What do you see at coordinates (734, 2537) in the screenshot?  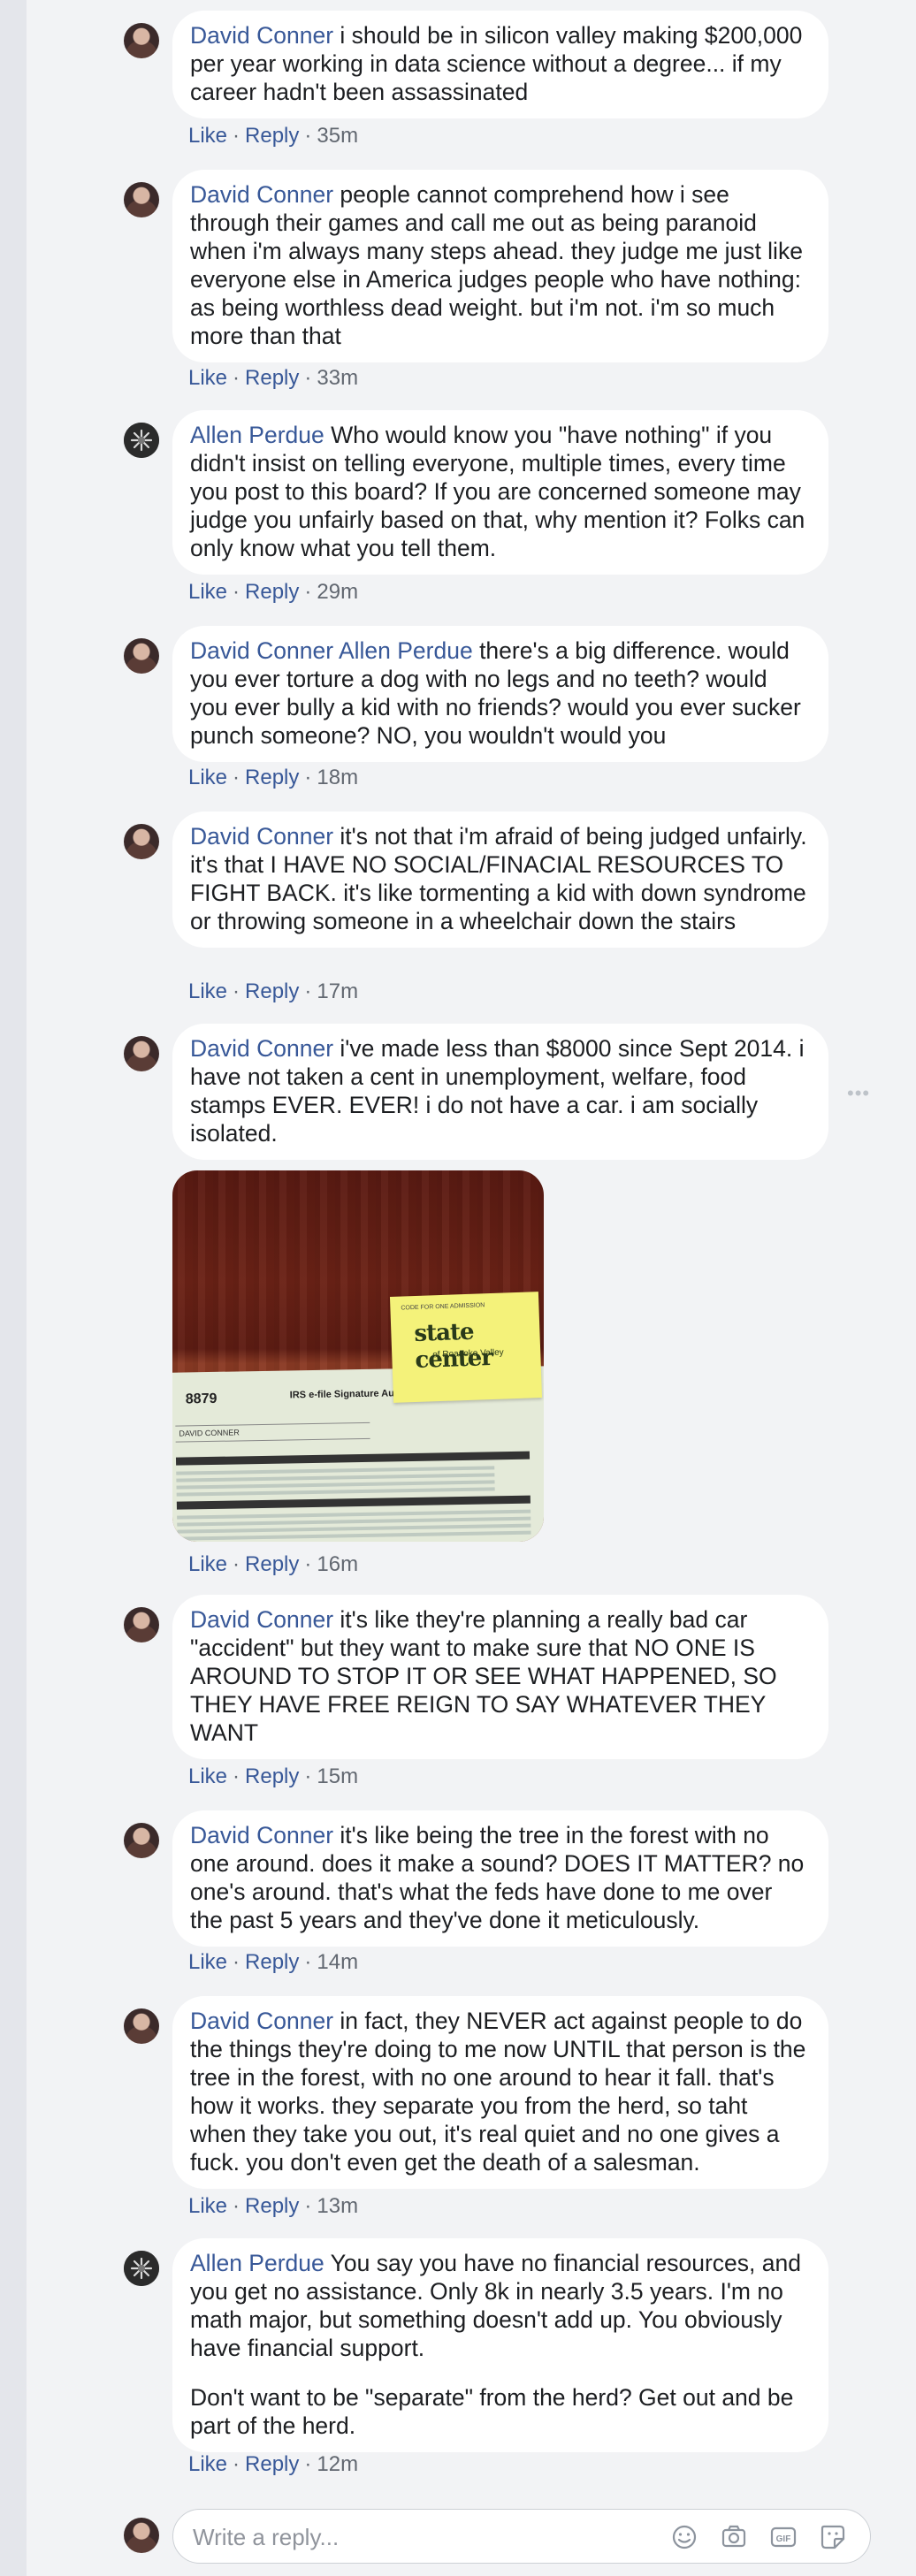 I see `camera-icon` at bounding box center [734, 2537].